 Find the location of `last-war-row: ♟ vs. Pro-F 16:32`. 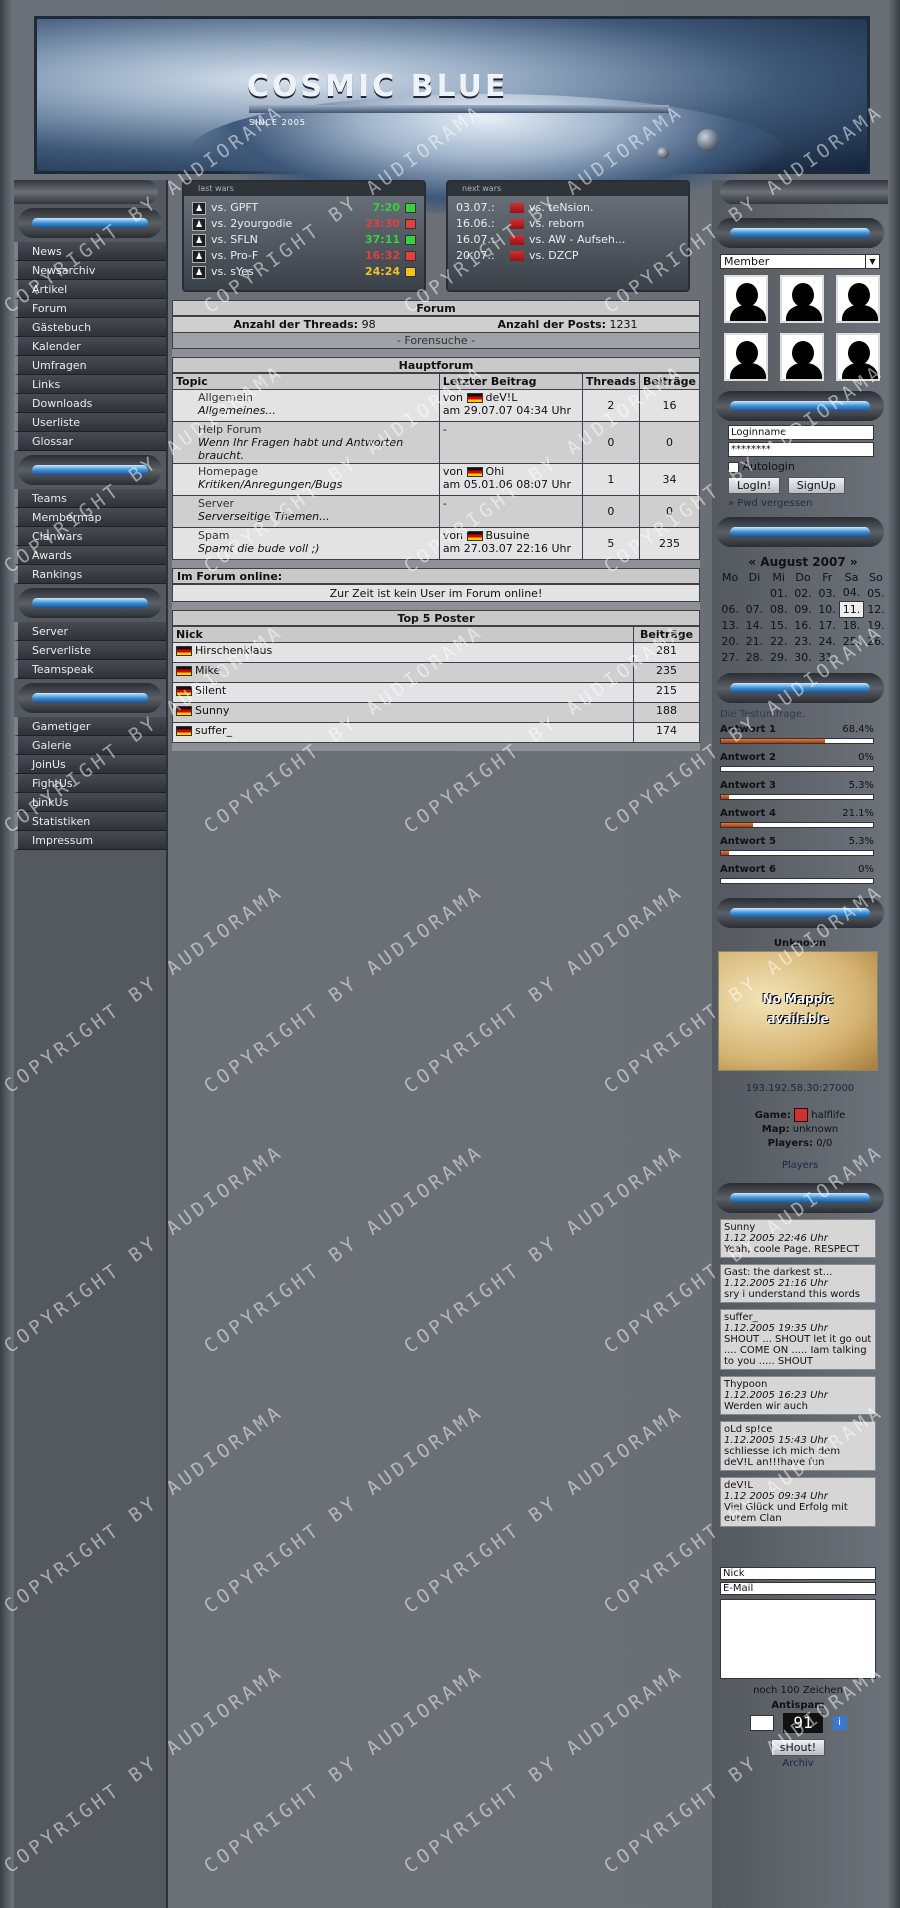

last-war-row: ♟ vs. Pro-F 16:32 is located at coordinates (304, 256).